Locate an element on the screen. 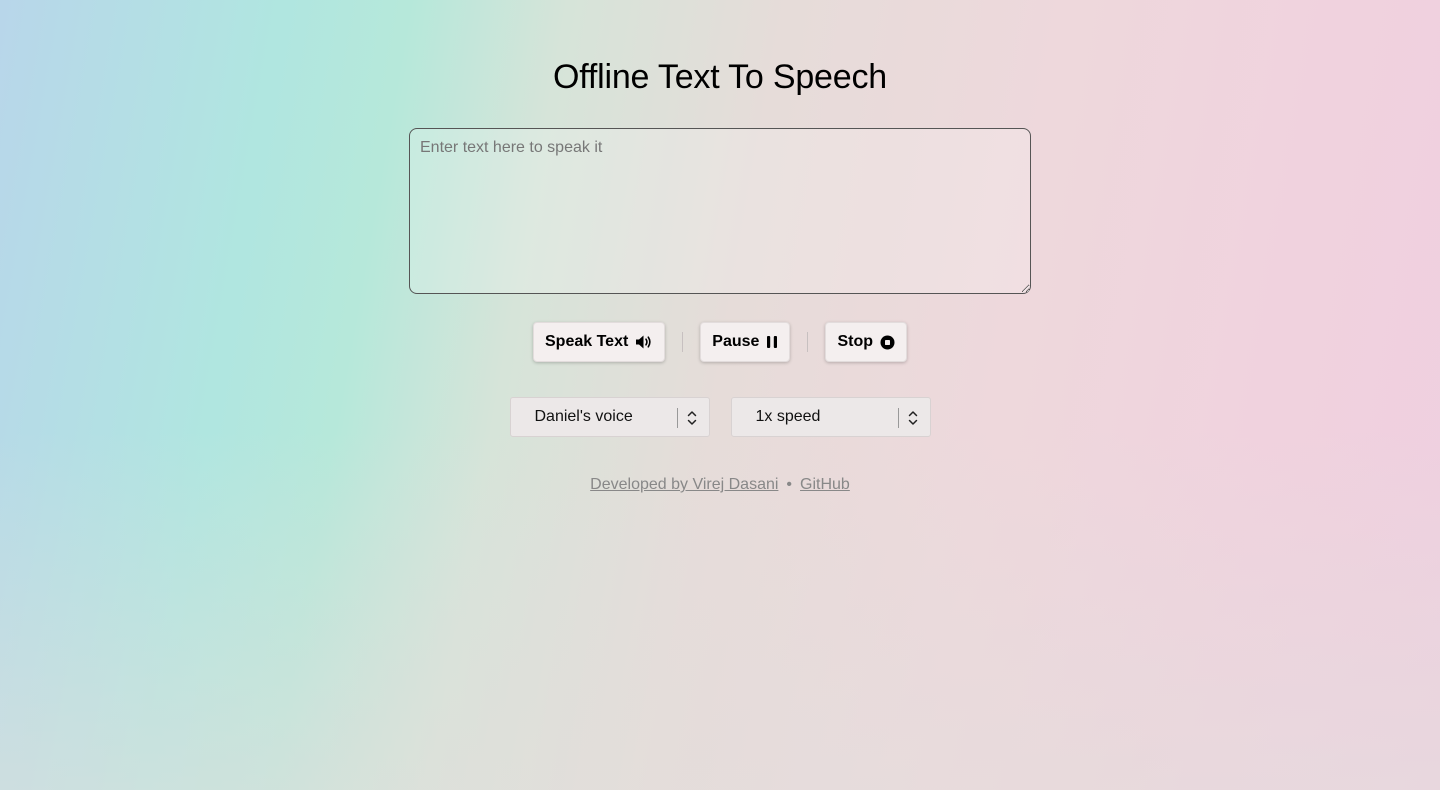 This screenshot has width=1440, height=790. speak-text-button: Speak Text is located at coordinates (599, 342).